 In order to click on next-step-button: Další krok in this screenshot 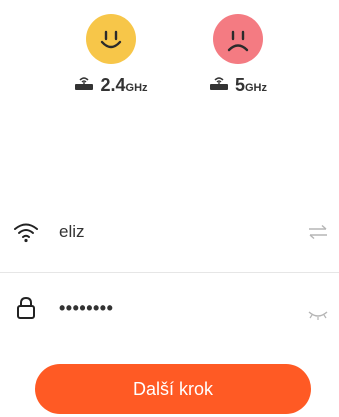, I will do `click(173, 389)`.